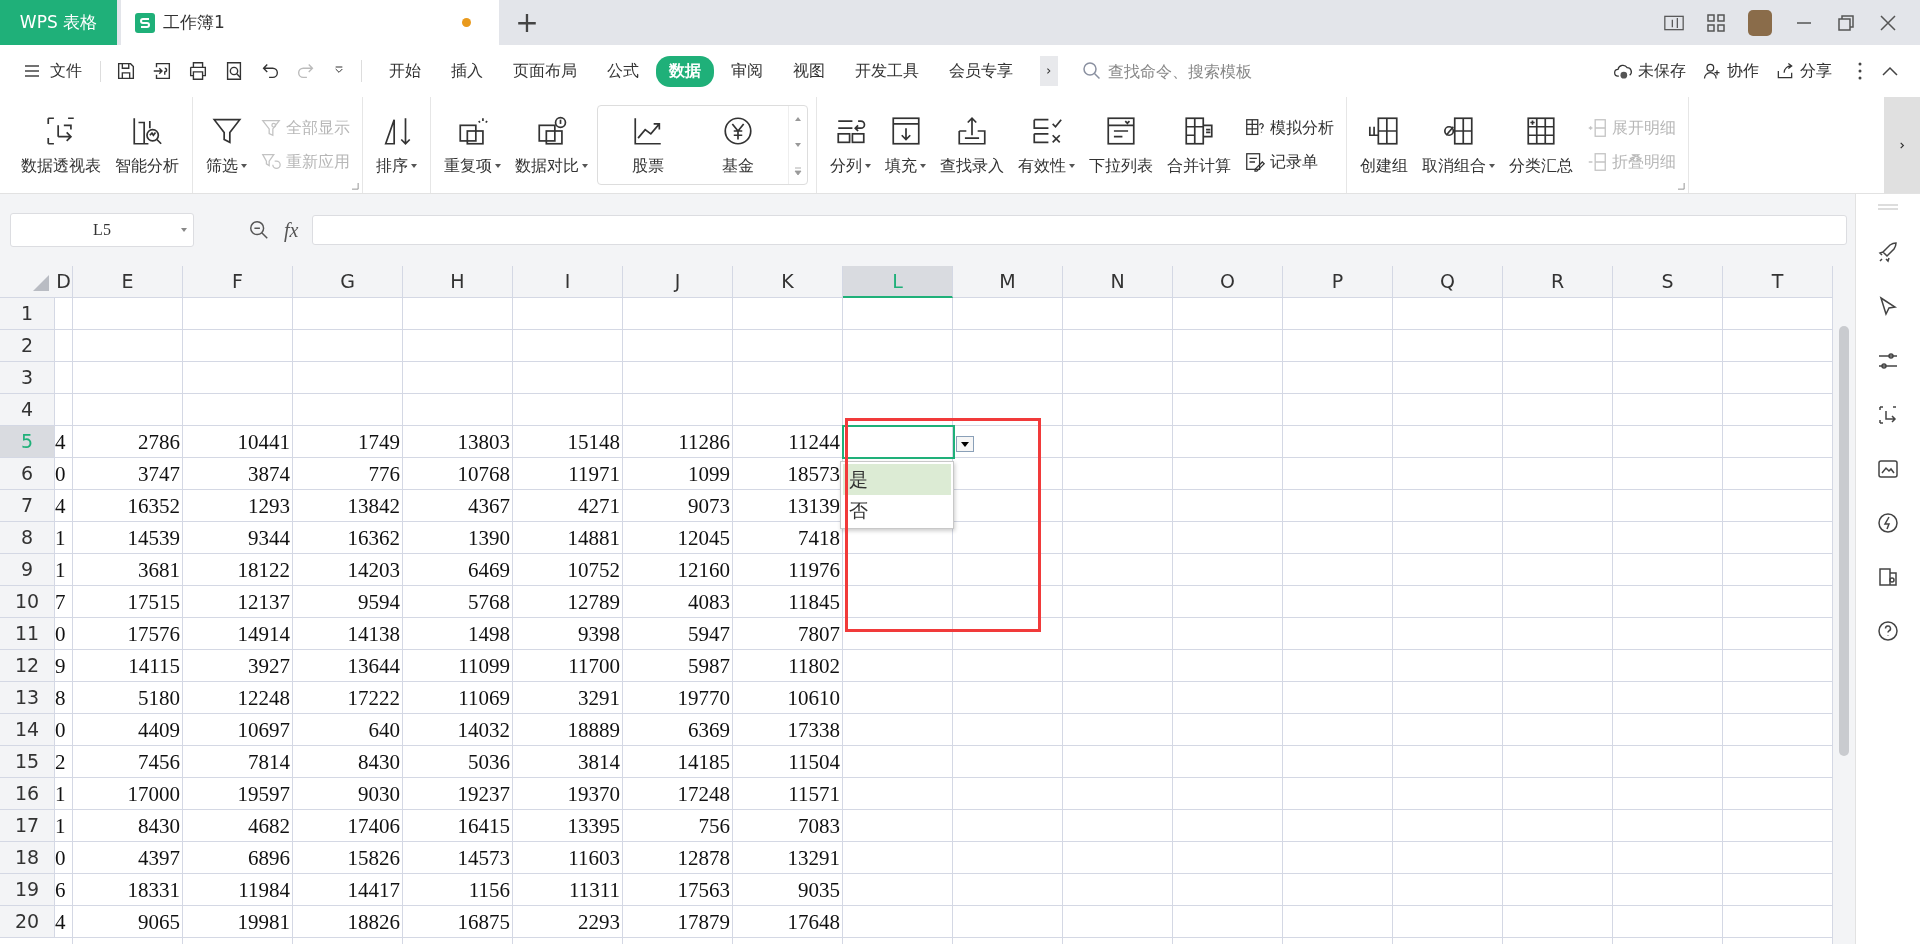 The height and width of the screenshot is (944, 1920). Describe the element at coordinates (1888, 577) in the screenshot. I see `book-icon` at that location.